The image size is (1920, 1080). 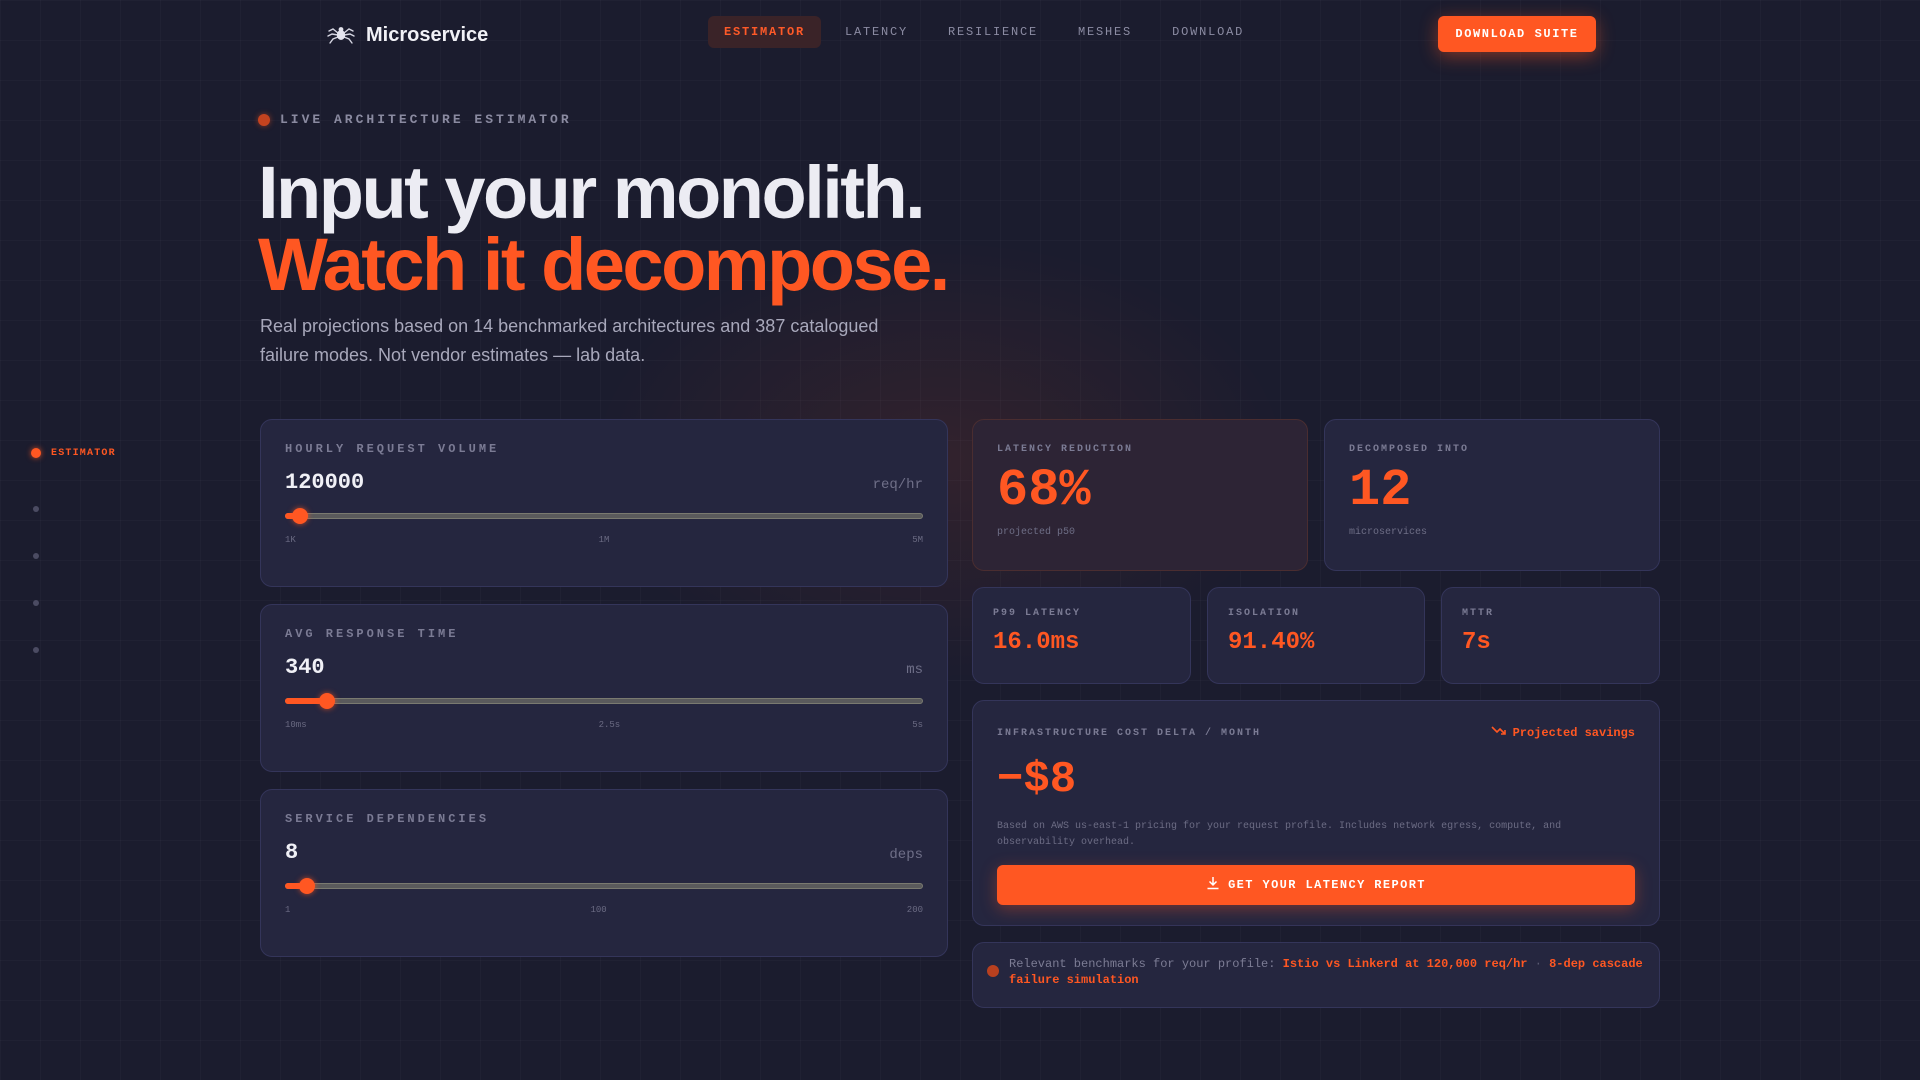 I want to click on mttr-card: MTTR 7s, so click(x=1550, y=635).